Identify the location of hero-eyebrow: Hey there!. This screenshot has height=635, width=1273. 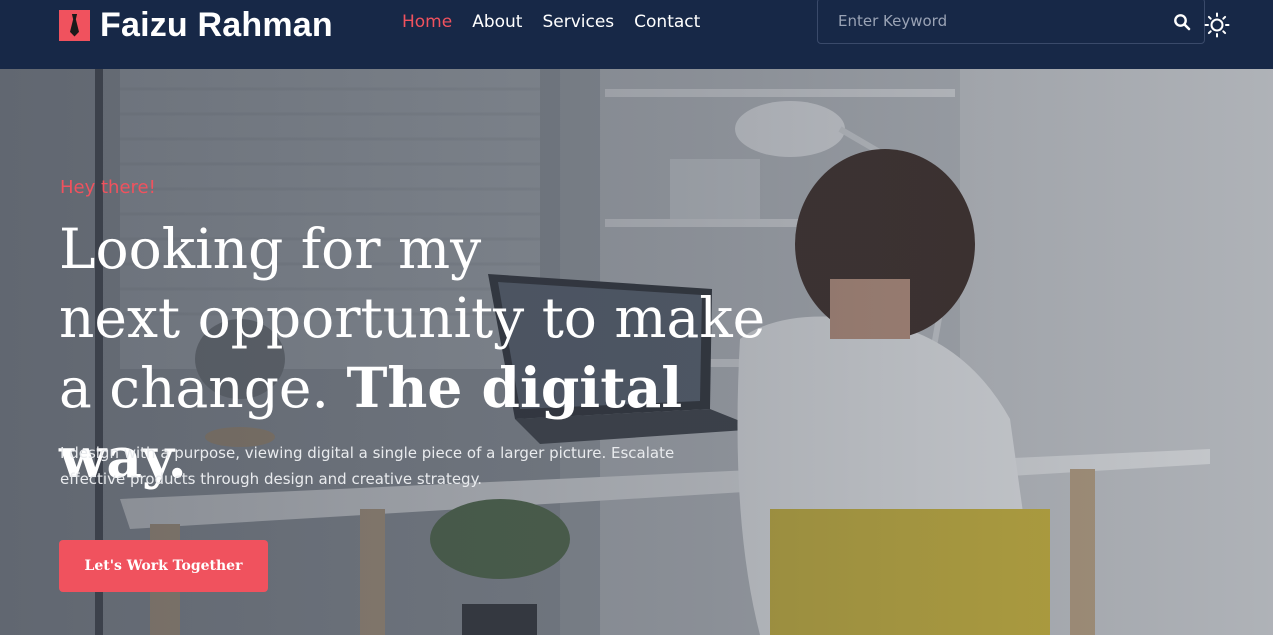
(108, 187).